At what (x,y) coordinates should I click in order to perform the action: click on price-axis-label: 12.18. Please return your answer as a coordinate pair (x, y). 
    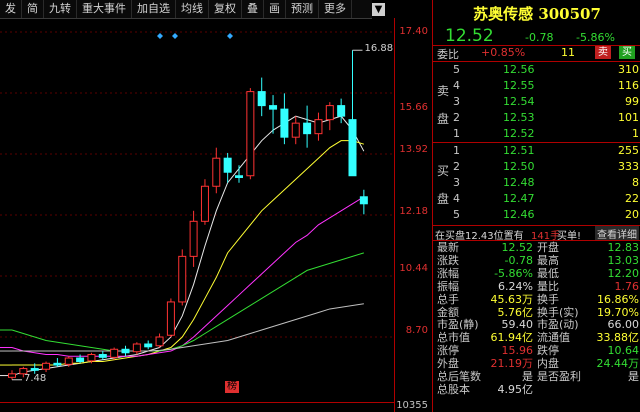
    Looking at the image, I should click on (413, 211).